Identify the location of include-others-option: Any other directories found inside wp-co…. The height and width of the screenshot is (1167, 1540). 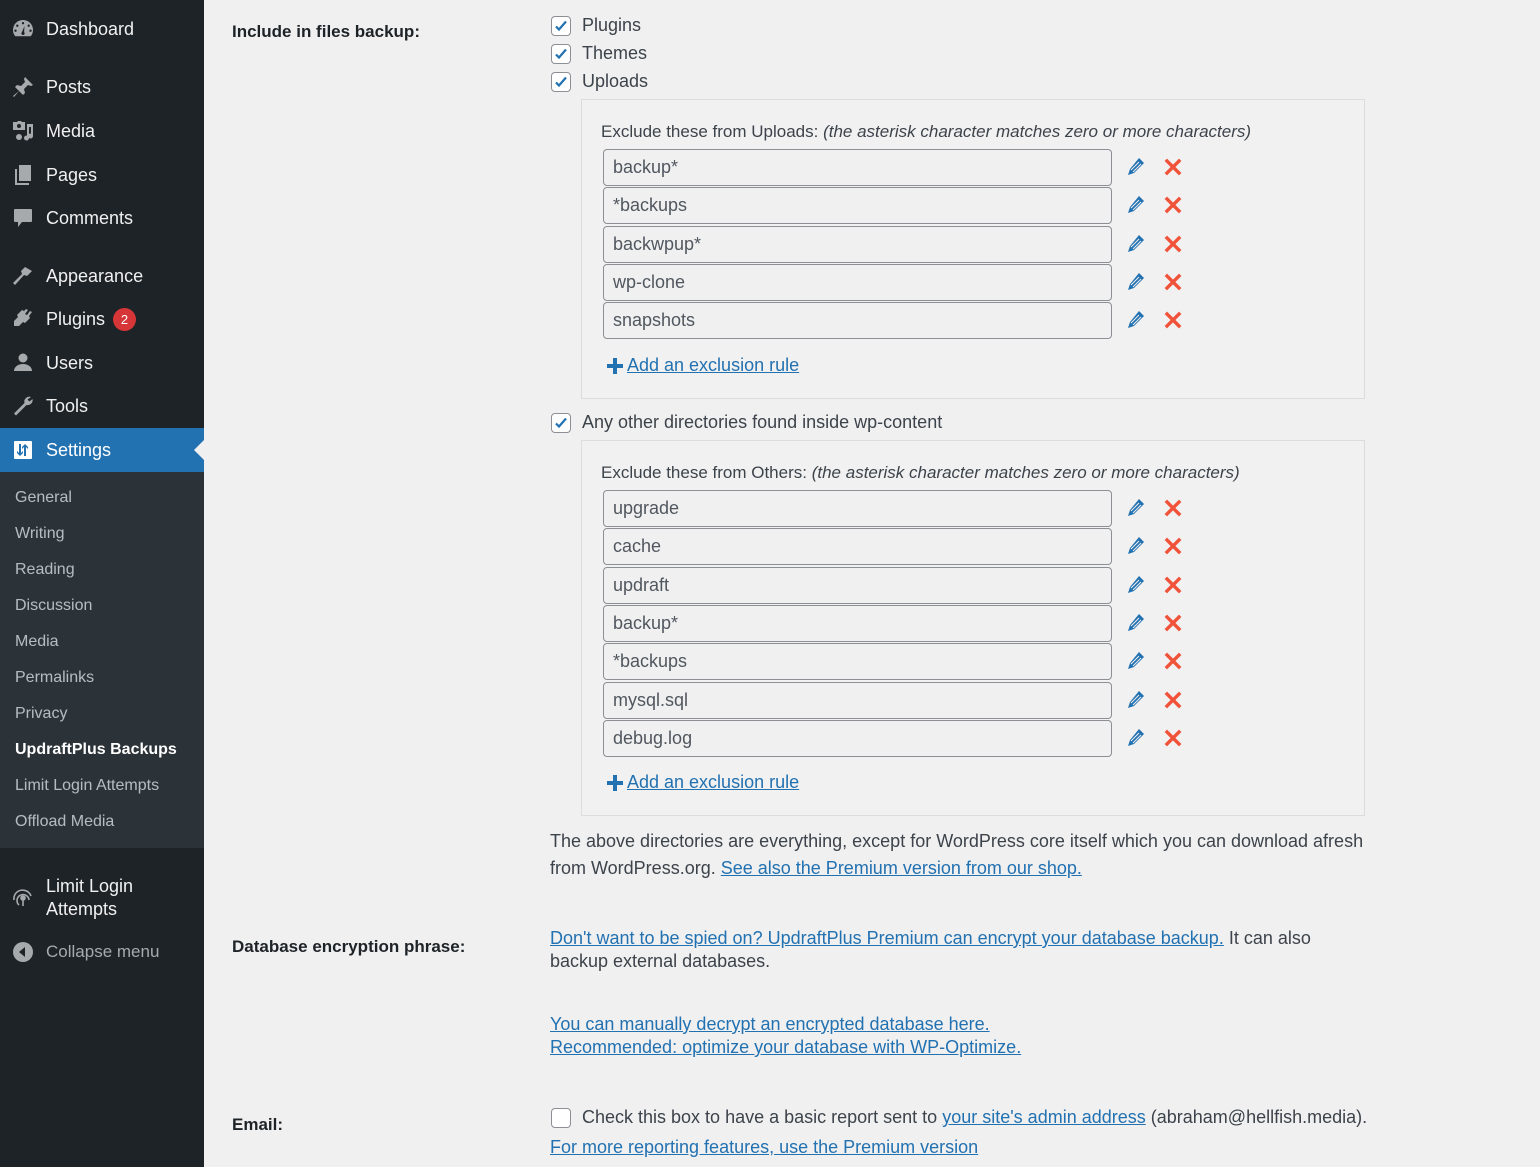
(746, 422).